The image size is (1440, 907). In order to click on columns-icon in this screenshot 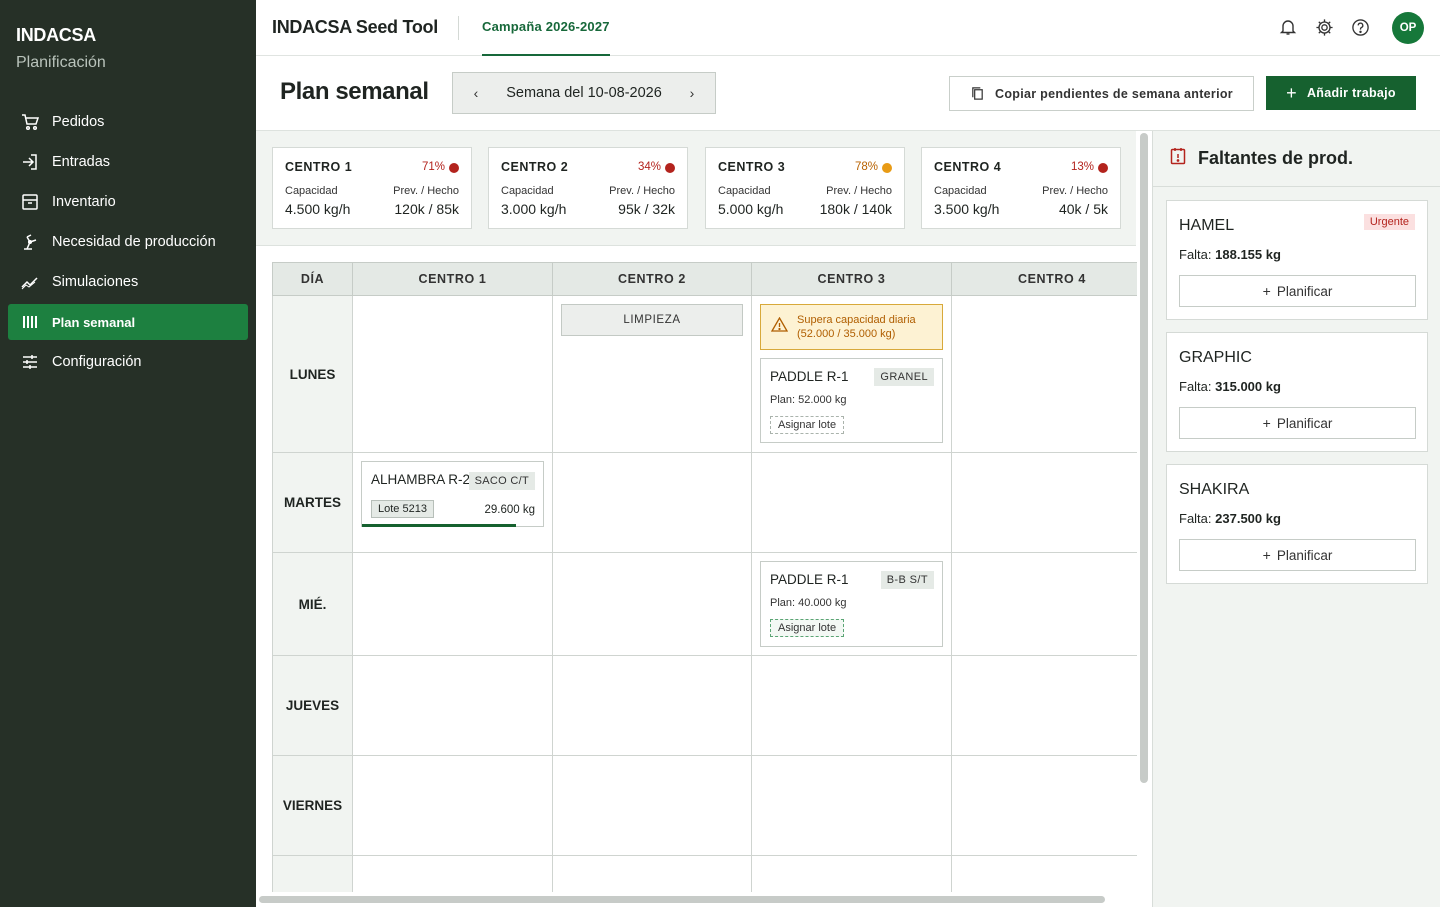, I will do `click(30, 322)`.